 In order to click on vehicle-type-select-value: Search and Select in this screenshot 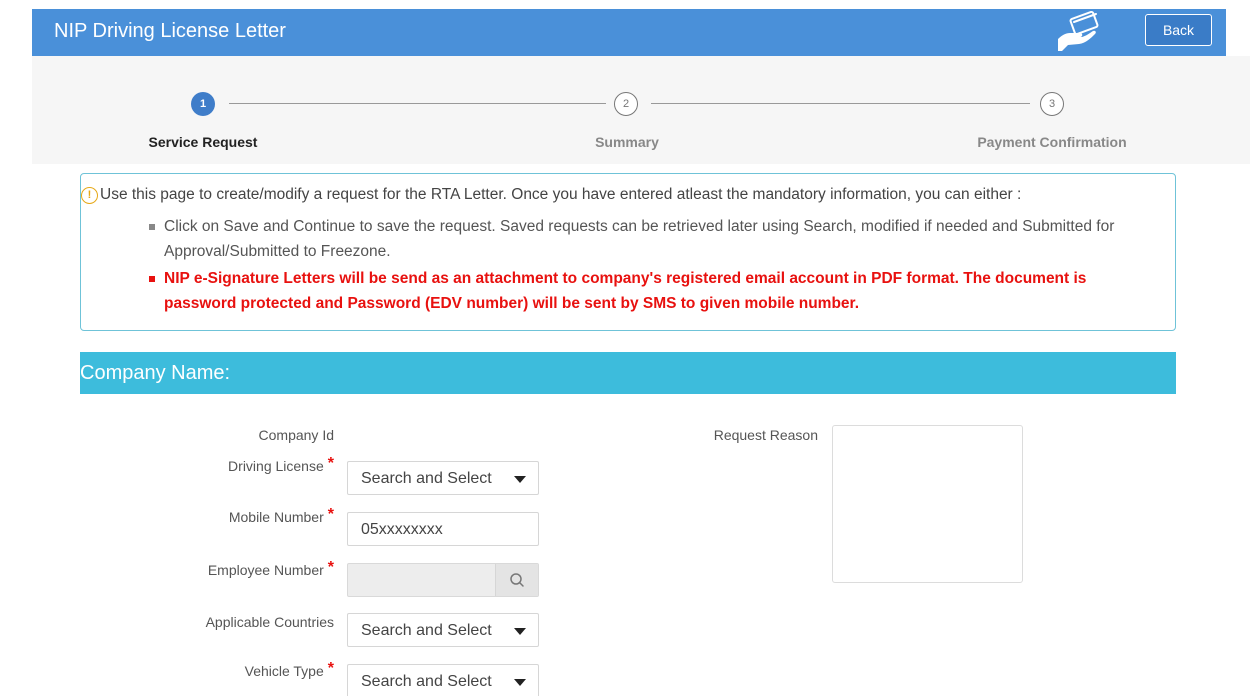, I will do `click(426, 681)`.